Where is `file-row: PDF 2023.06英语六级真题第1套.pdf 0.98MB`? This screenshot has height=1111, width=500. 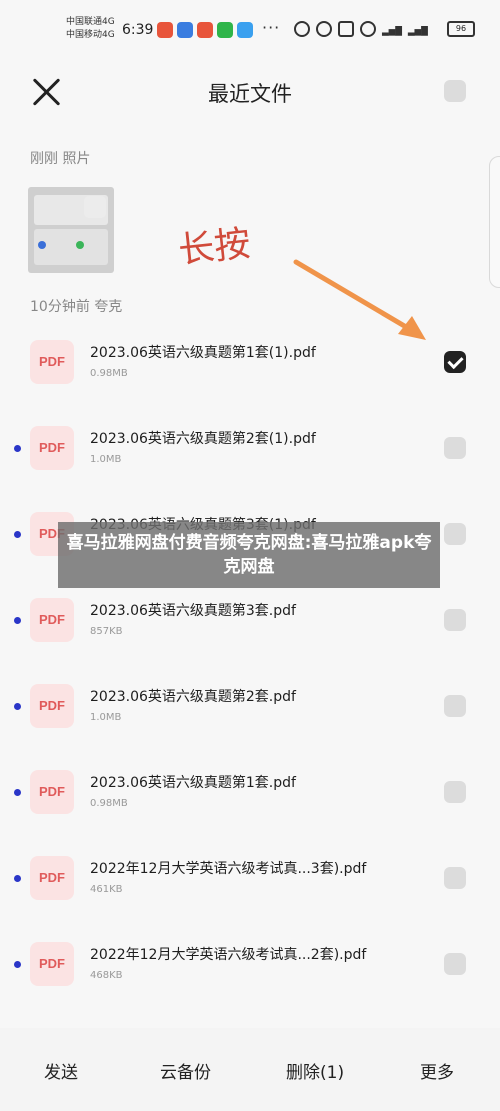
file-row: PDF 2023.06英语六级真题第1套.pdf 0.98MB is located at coordinates (250, 789).